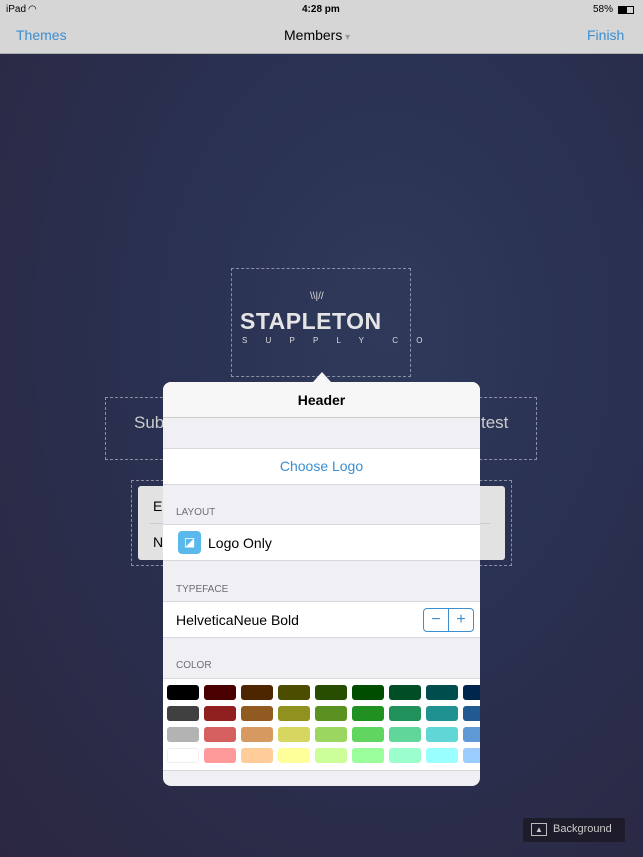 The width and height of the screenshot is (643, 857). I want to click on popover-arrow, so click(322, 377).